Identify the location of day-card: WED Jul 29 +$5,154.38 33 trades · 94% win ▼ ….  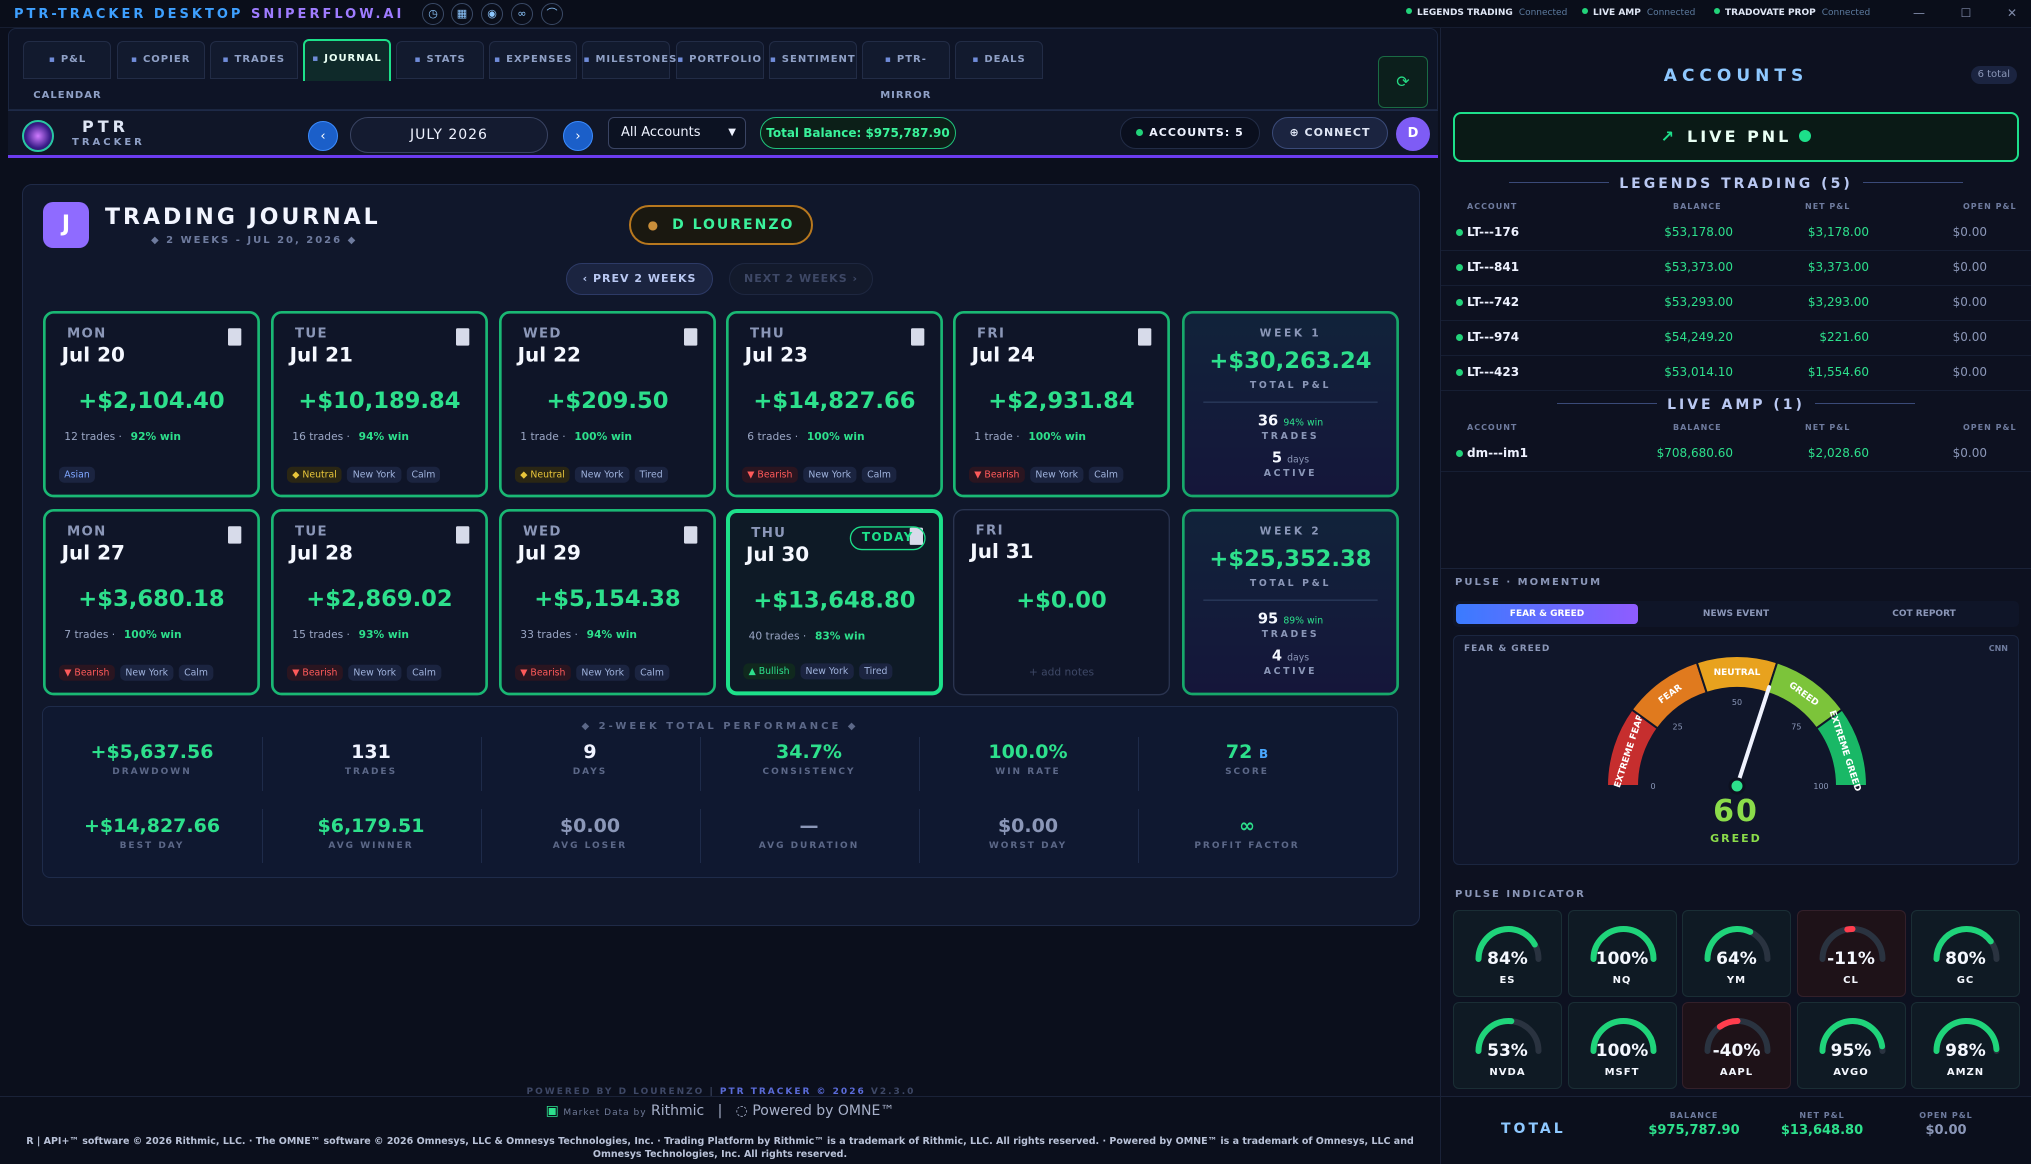
(607, 602).